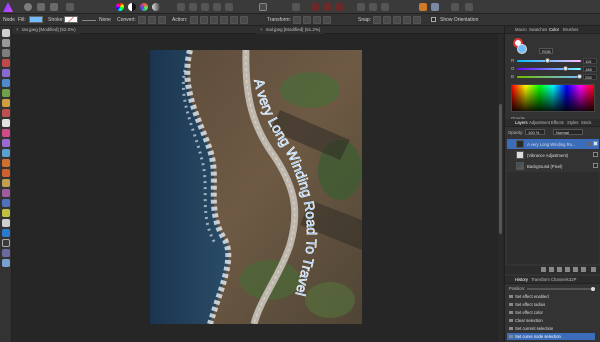 This screenshot has height=342, width=600. What do you see at coordinates (590, 61) in the screenshot?
I see `red-value-input: 115` at bounding box center [590, 61].